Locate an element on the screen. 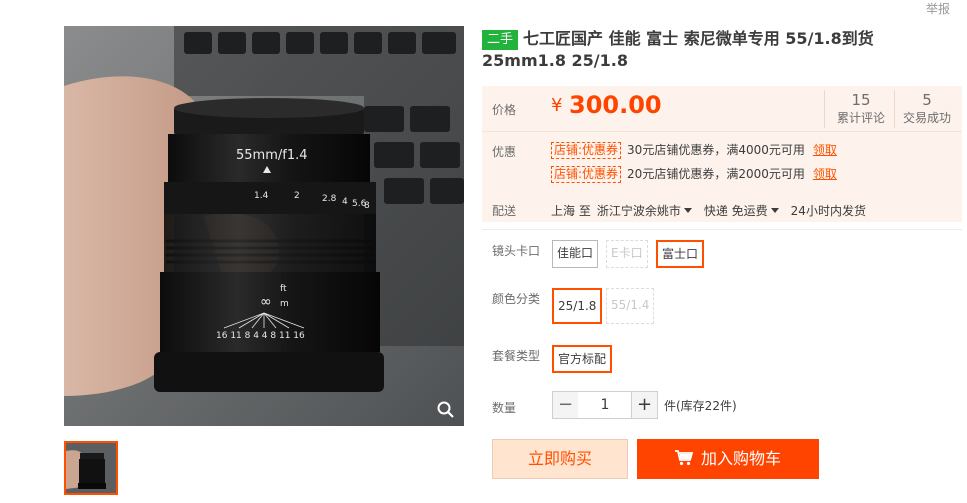 The width and height of the screenshot is (967, 503). product-thumbnail is located at coordinates (91, 468).